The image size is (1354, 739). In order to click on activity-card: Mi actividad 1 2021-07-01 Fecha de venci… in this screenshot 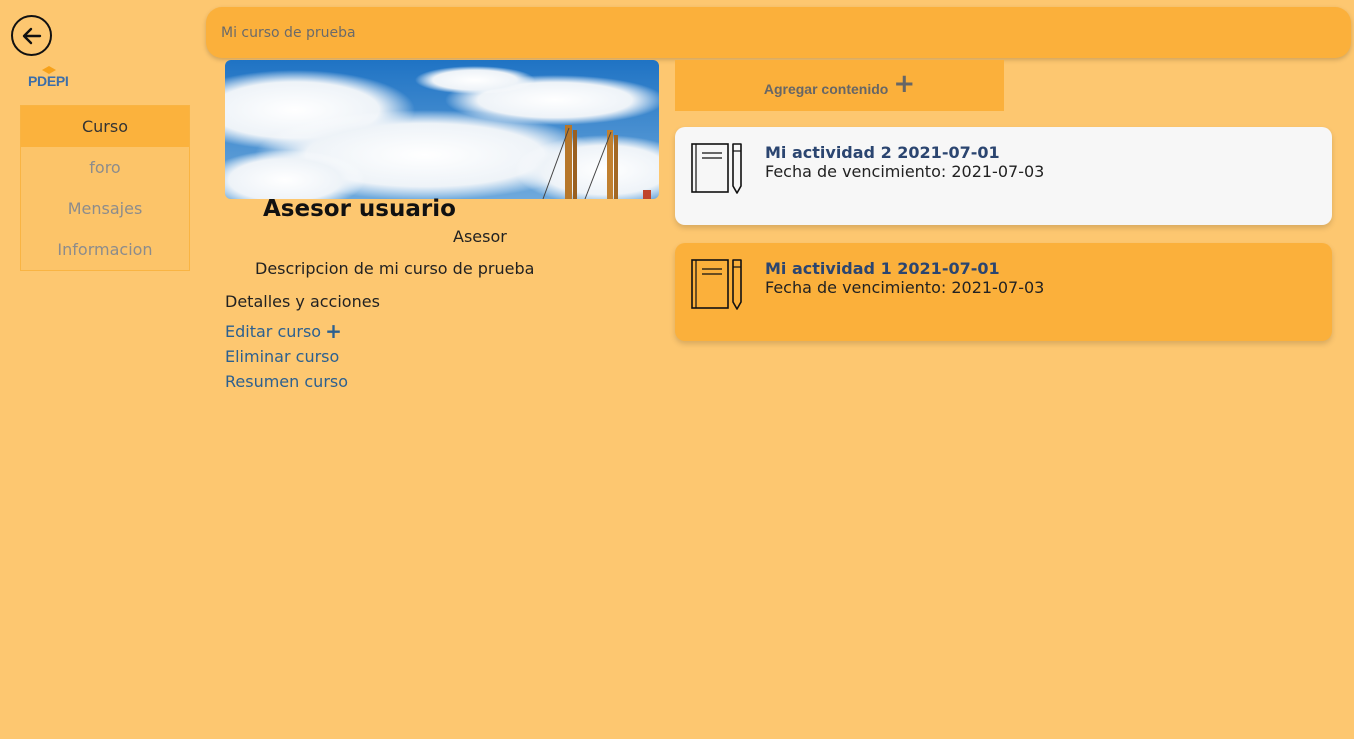, I will do `click(1003, 292)`.